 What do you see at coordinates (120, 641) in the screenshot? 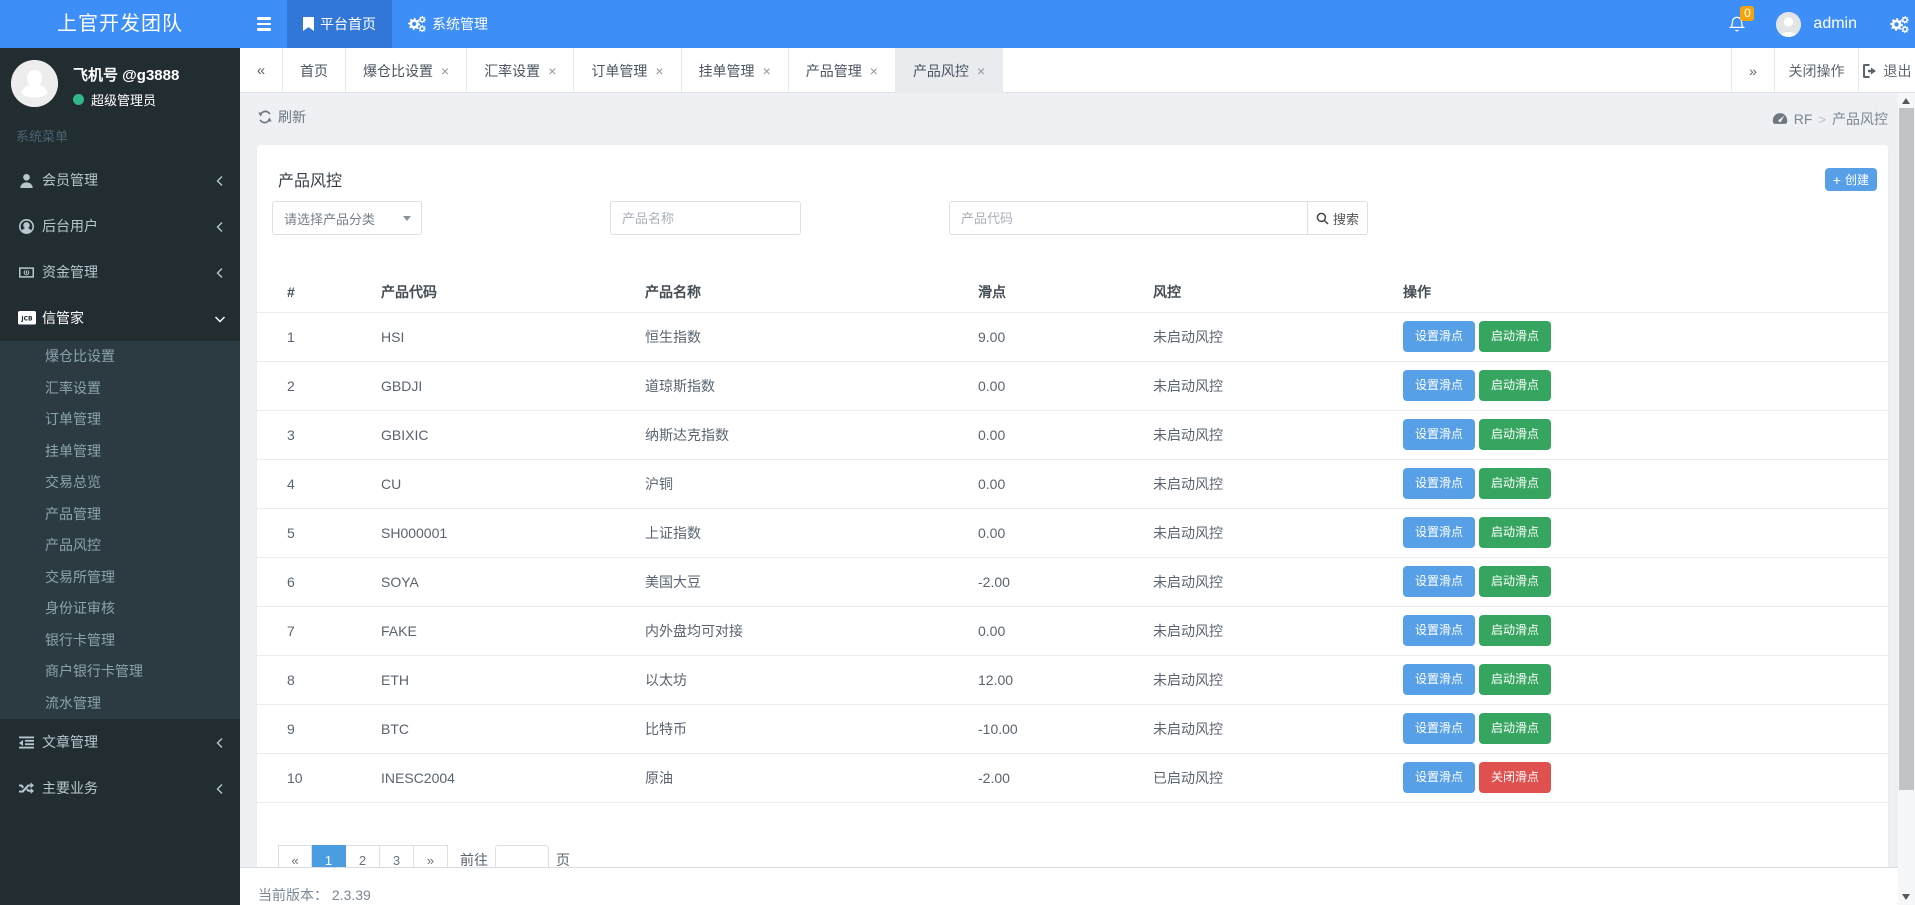
I see `submenu-item-9: 银行卡管理` at bounding box center [120, 641].